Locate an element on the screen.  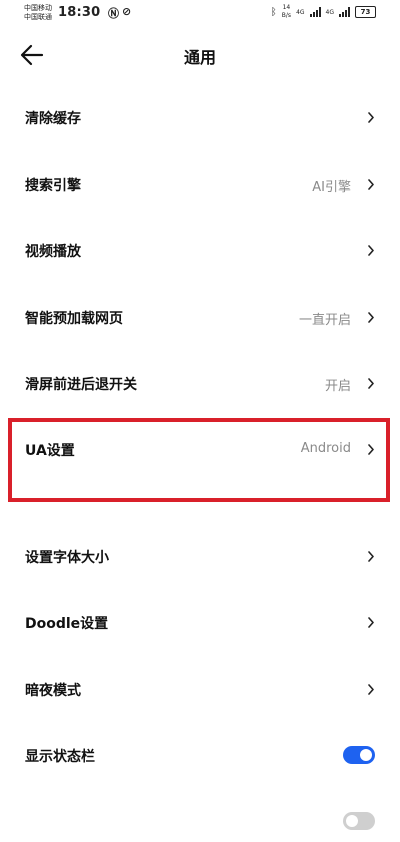
carrier-1: 中国移动 is located at coordinates (38, 8).